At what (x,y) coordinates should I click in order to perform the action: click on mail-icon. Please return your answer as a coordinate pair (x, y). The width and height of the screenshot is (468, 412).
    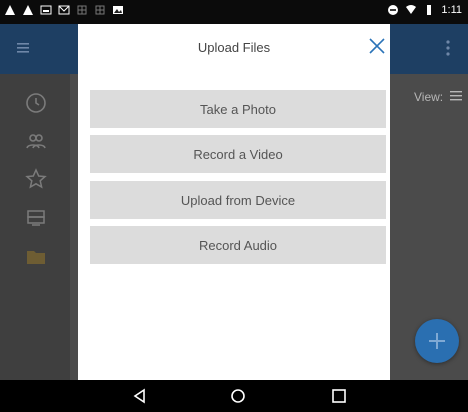
    Looking at the image, I should click on (64, 10).